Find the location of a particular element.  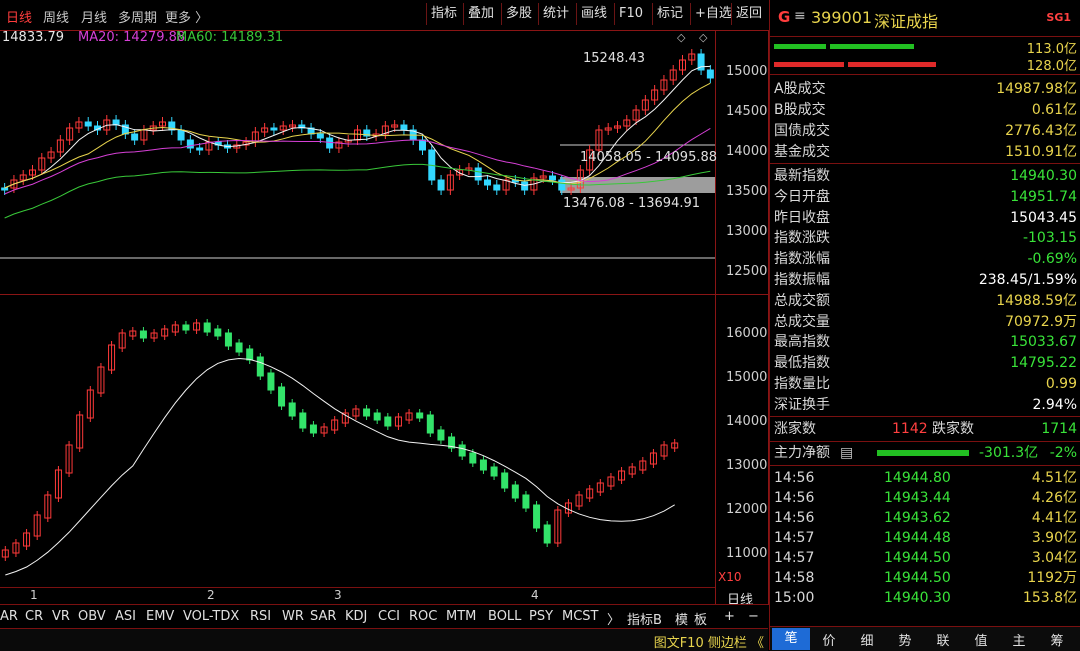

tab-emv: EMV is located at coordinates (160, 616).